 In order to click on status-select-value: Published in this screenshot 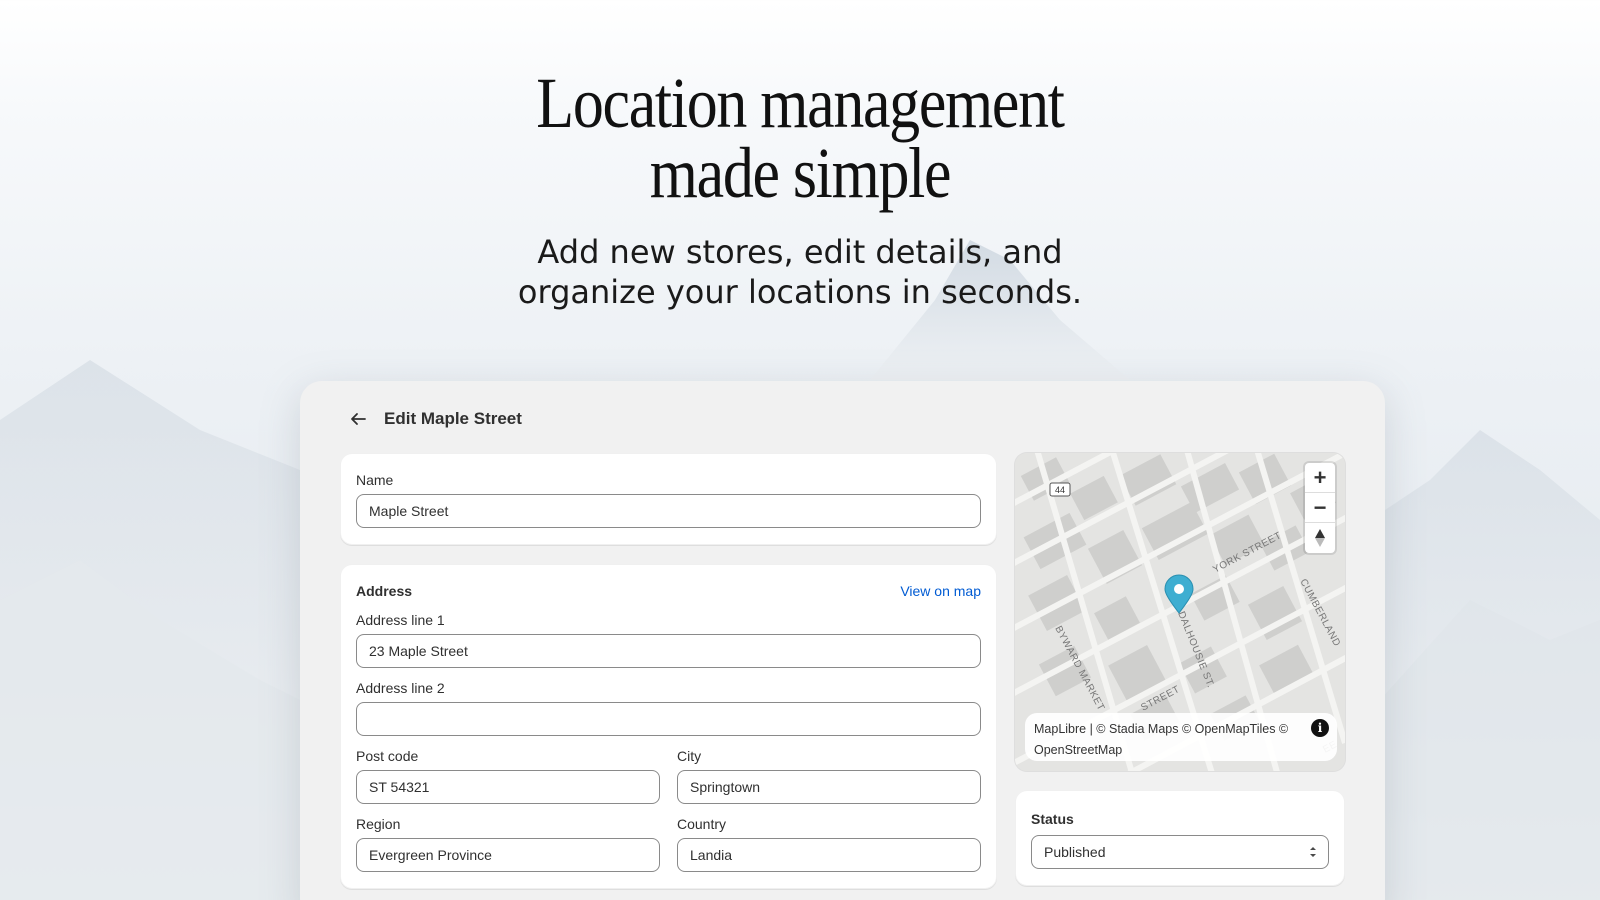, I will do `click(1075, 852)`.